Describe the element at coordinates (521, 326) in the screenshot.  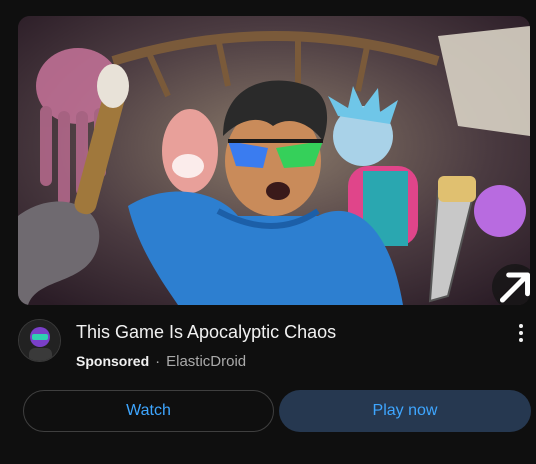
I see `more-vert-icon` at that location.